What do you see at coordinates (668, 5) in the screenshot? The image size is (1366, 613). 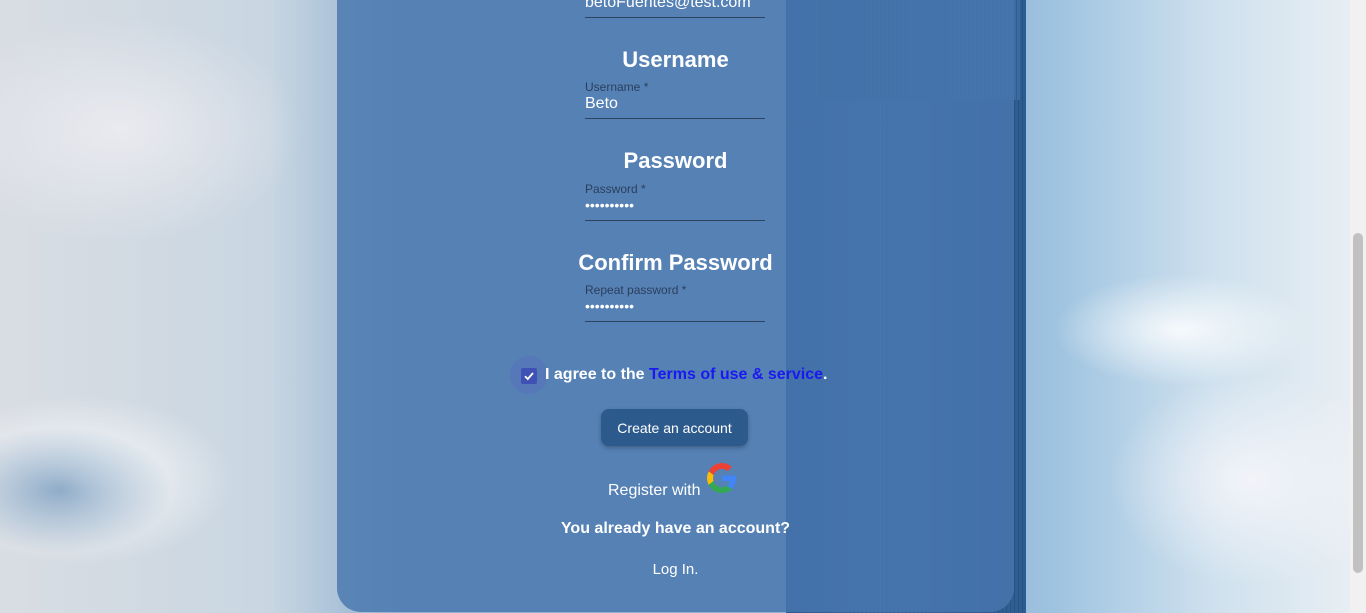 I see `email-value: betoFuentes@test.com` at bounding box center [668, 5].